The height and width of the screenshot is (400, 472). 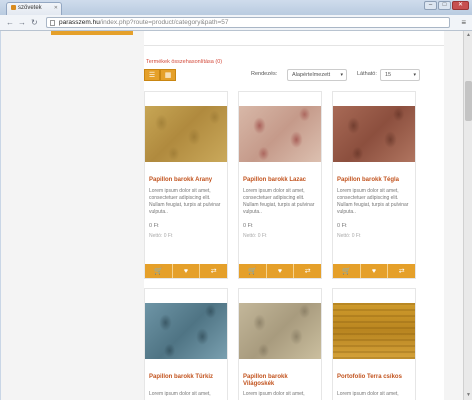 What do you see at coordinates (467, 215) in the screenshot?
I see `page-scrollbar: ▲ ▼` at bounding box center [467, 215].